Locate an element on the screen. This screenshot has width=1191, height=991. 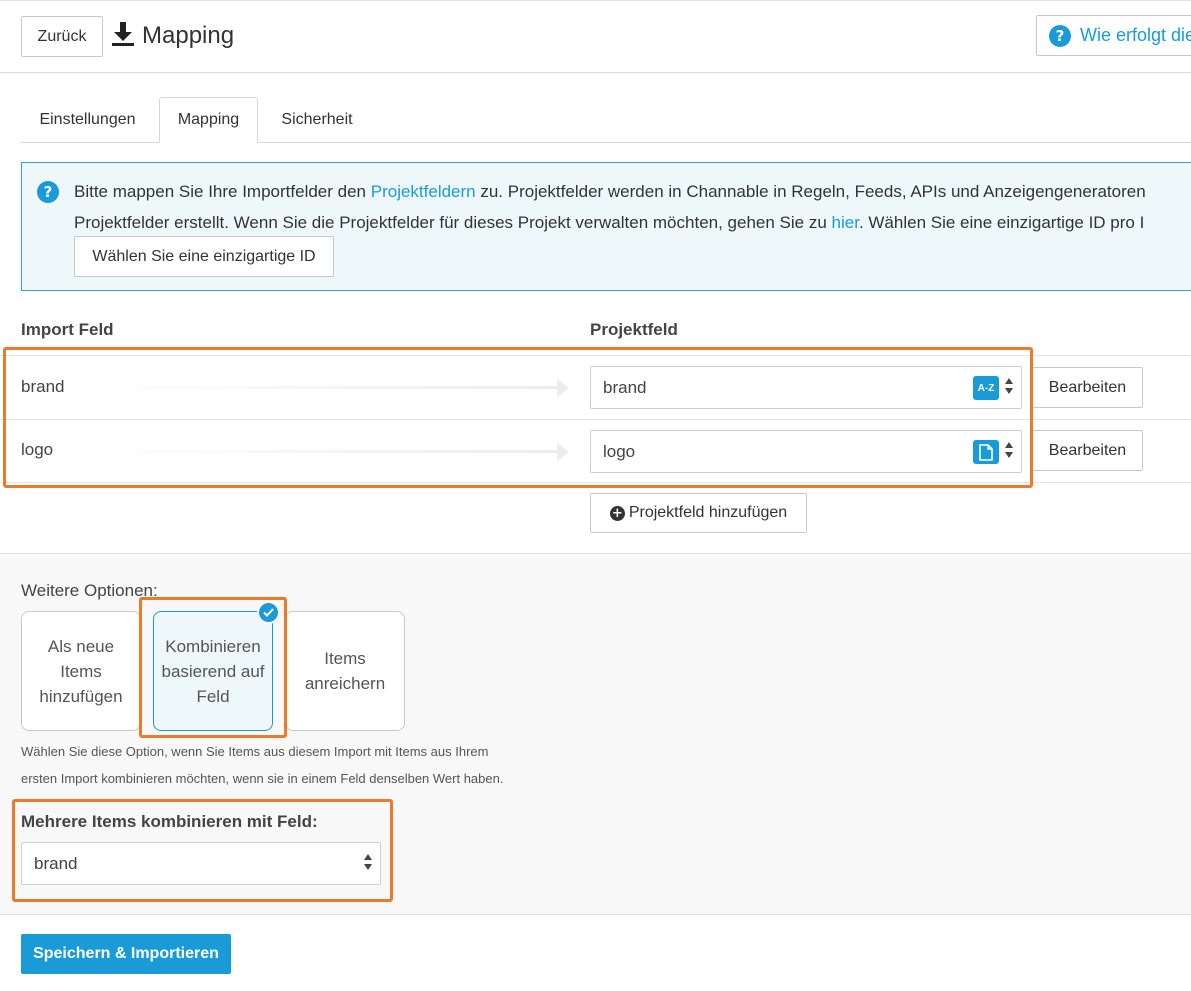
combine-field-label: Mehrere Items kombinieren mit Feld: is located at coordinates (169, 821).